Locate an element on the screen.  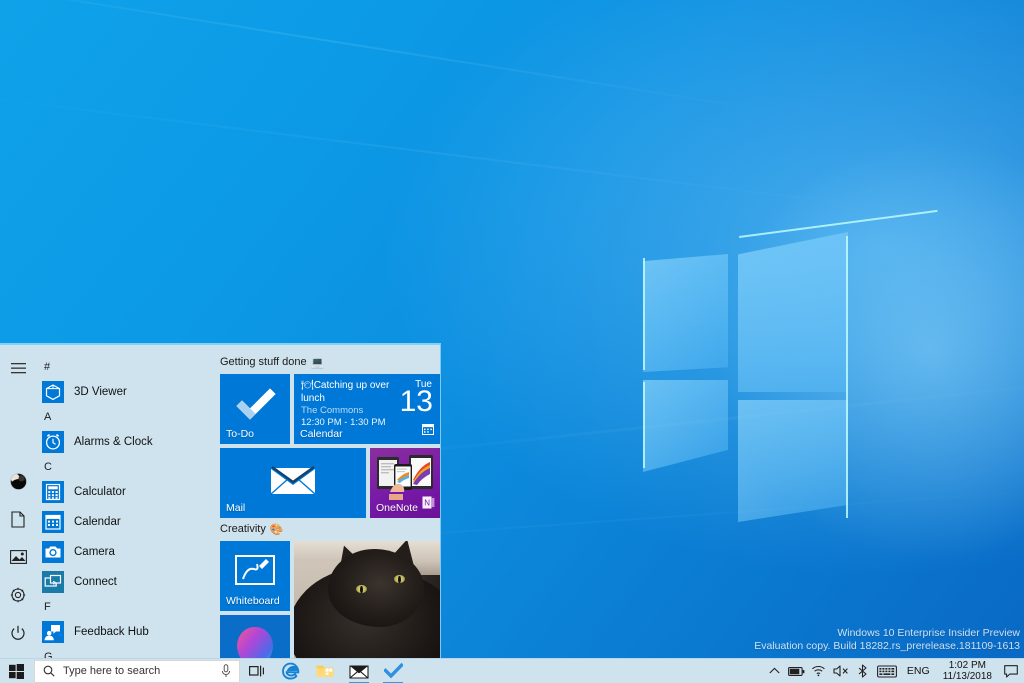
documents-button is located at coordinates (18, 519).